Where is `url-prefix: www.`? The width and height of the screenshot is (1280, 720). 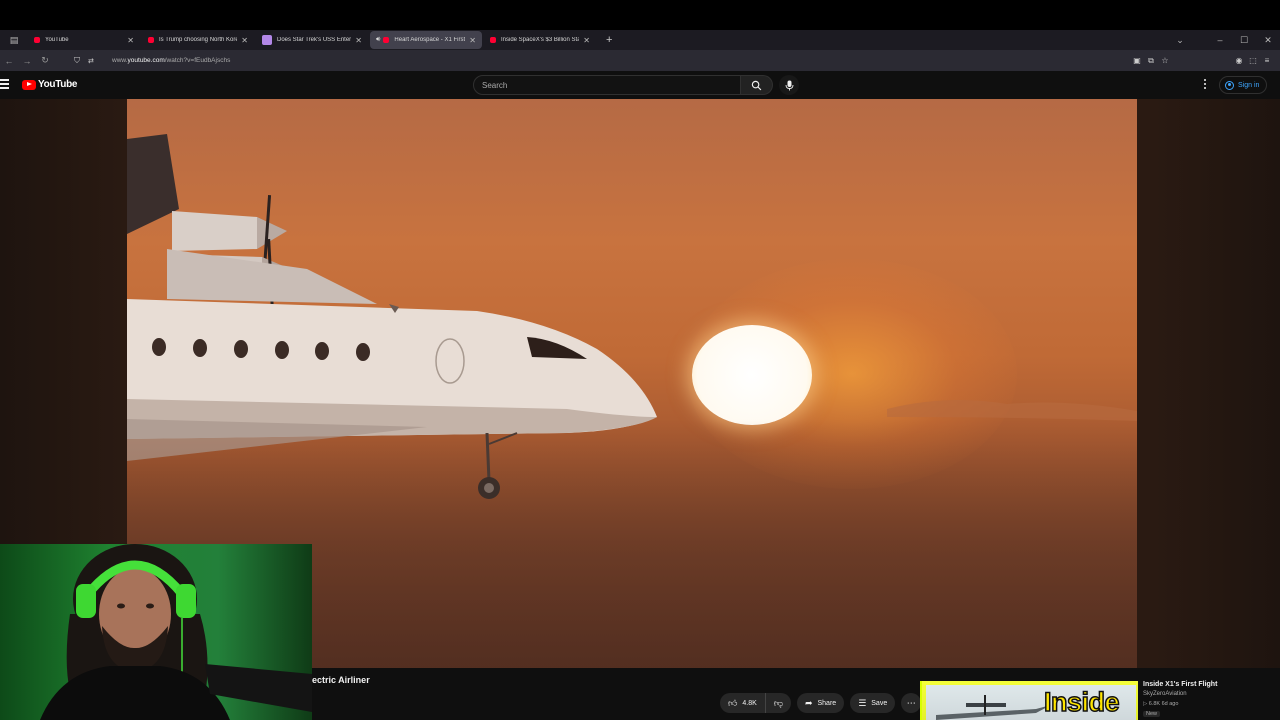 url-prefix: www. is located at coordinates (120, 60).